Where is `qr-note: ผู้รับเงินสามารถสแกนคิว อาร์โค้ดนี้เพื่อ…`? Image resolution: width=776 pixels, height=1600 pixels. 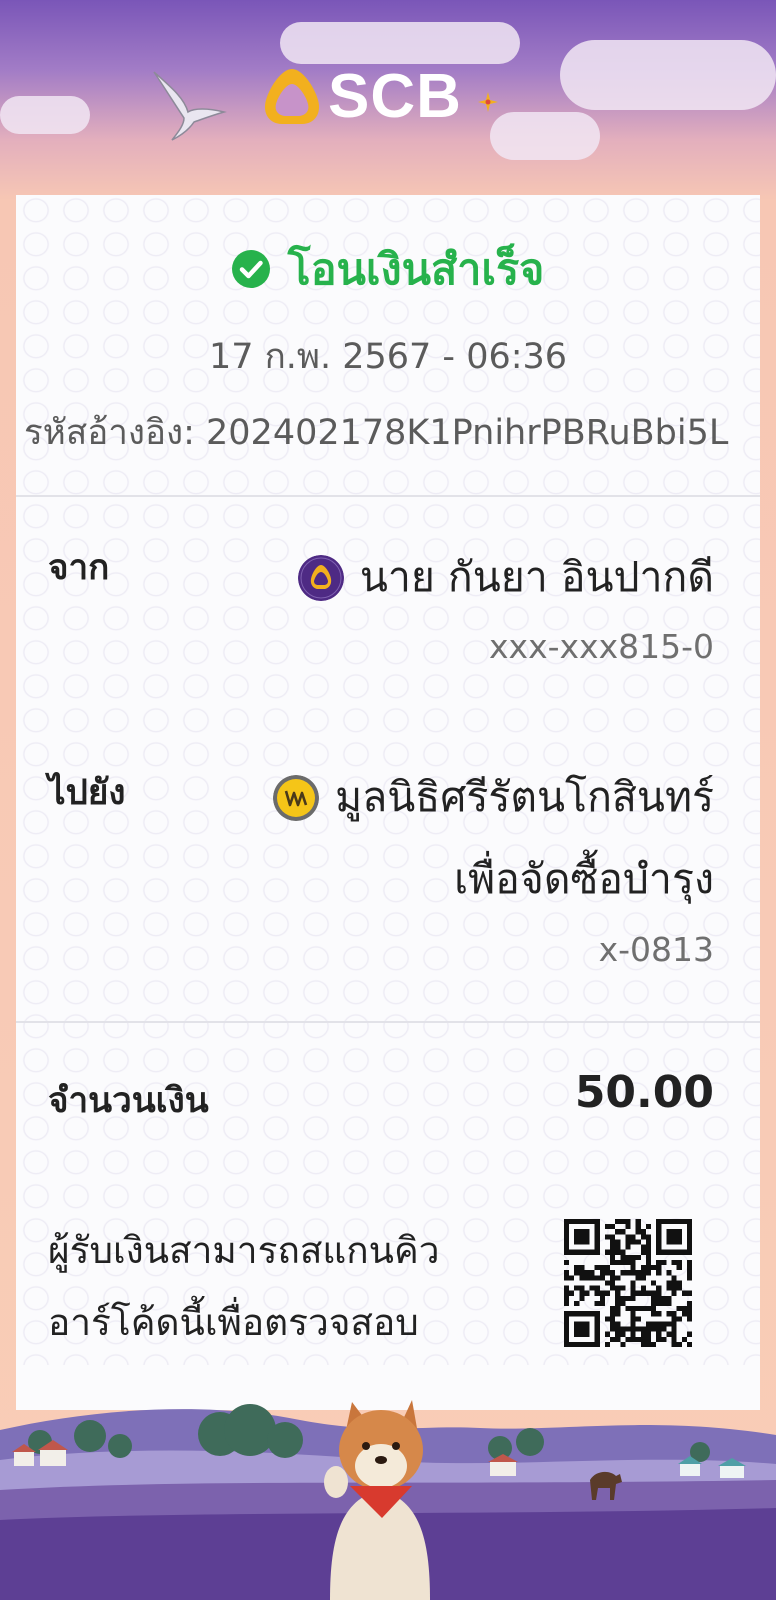
qr-note: ผู้รับเงินสามารถสแกนคิว อาร์โค้ดนี้เพื่อ… is located at coordinates (278, 1287).